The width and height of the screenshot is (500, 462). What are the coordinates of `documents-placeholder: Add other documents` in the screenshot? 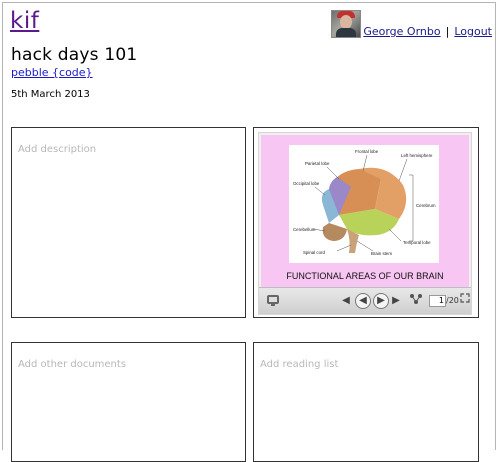 It's located at (72, 364).